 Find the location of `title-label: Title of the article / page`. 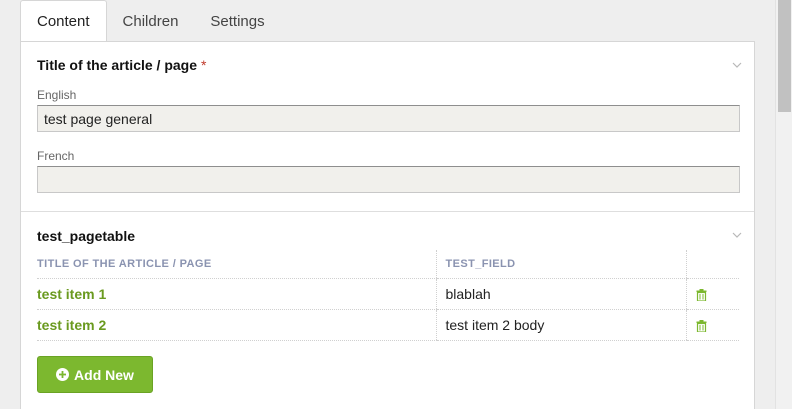

title-label: Title of the article / page is located at coordinates (117, 65).